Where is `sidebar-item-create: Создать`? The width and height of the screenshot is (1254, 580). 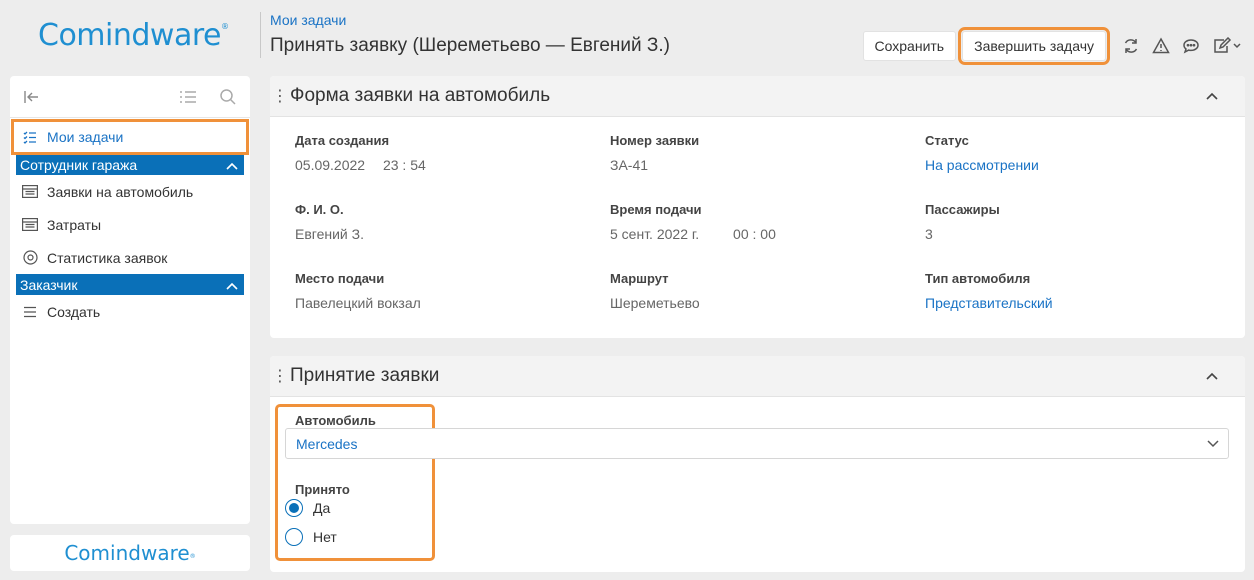
sidebar-item-create: Создать is located at coordinates (130, 311).